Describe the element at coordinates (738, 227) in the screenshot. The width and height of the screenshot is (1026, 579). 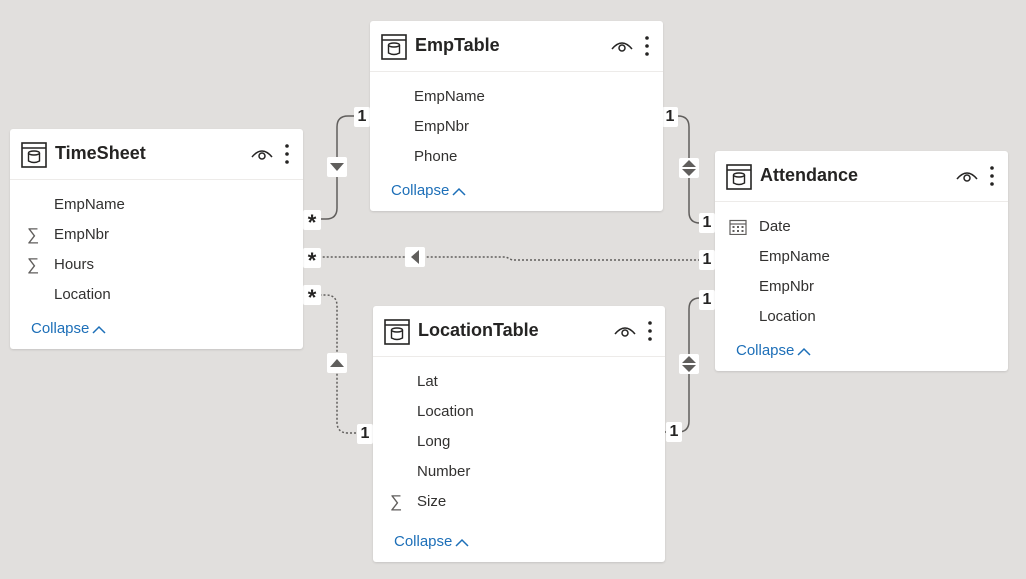
I see `calendar-icon` at that location.